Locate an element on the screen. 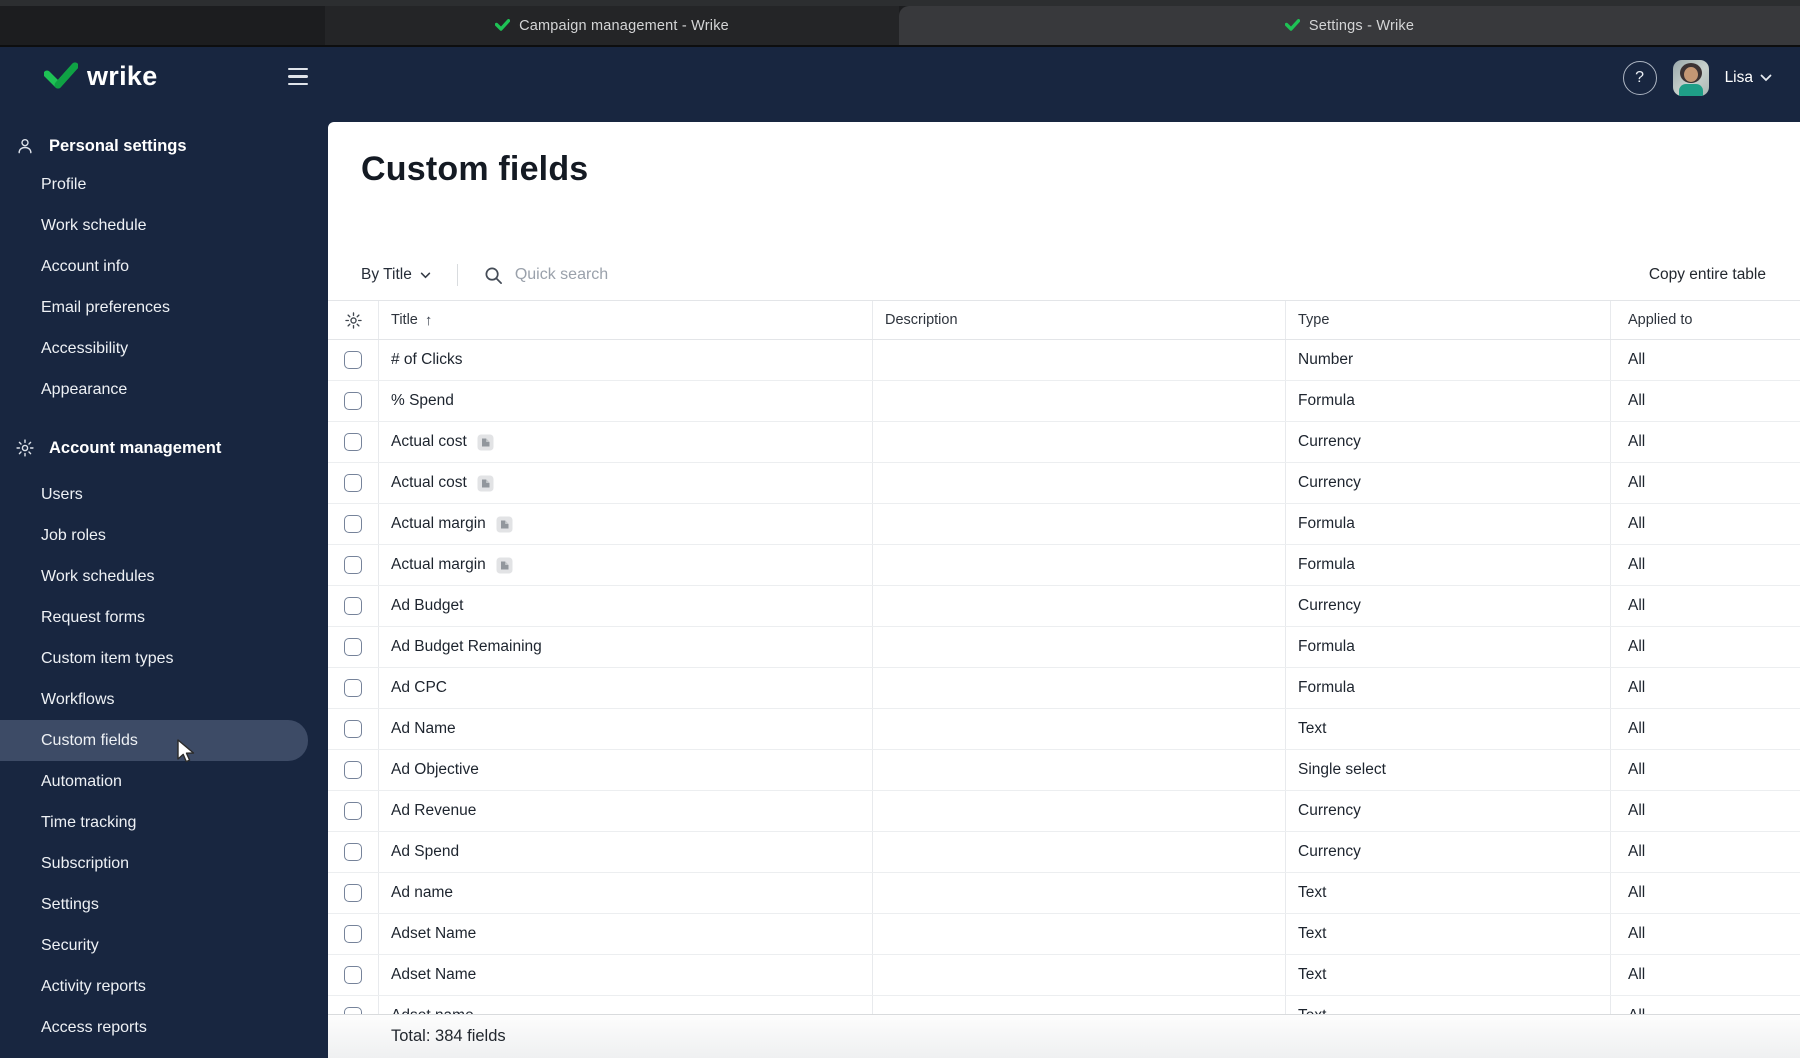 The height and width of the screenshot is (1058, 1800). sidebar-item-activity-reports: Activity reports is located at coordinates (164, 986).